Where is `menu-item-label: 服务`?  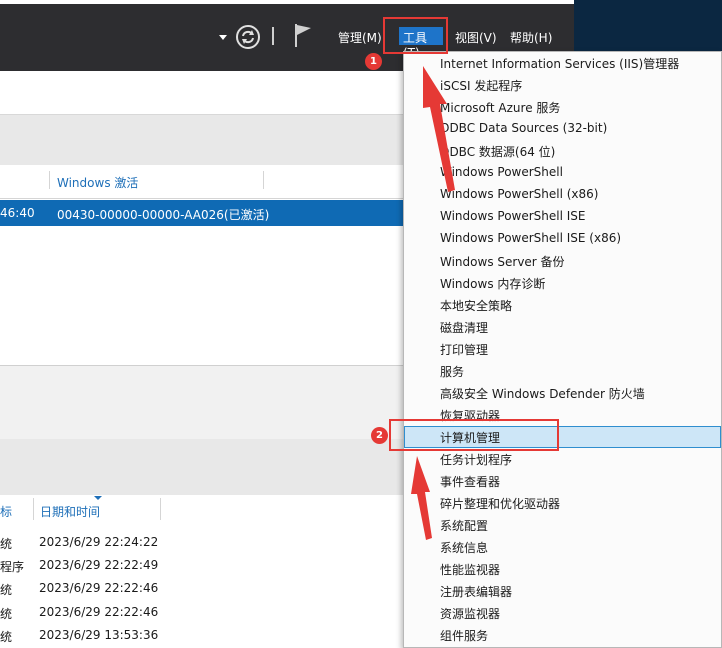
menu-item-label: 服务 is located at coordinates (452, 372).